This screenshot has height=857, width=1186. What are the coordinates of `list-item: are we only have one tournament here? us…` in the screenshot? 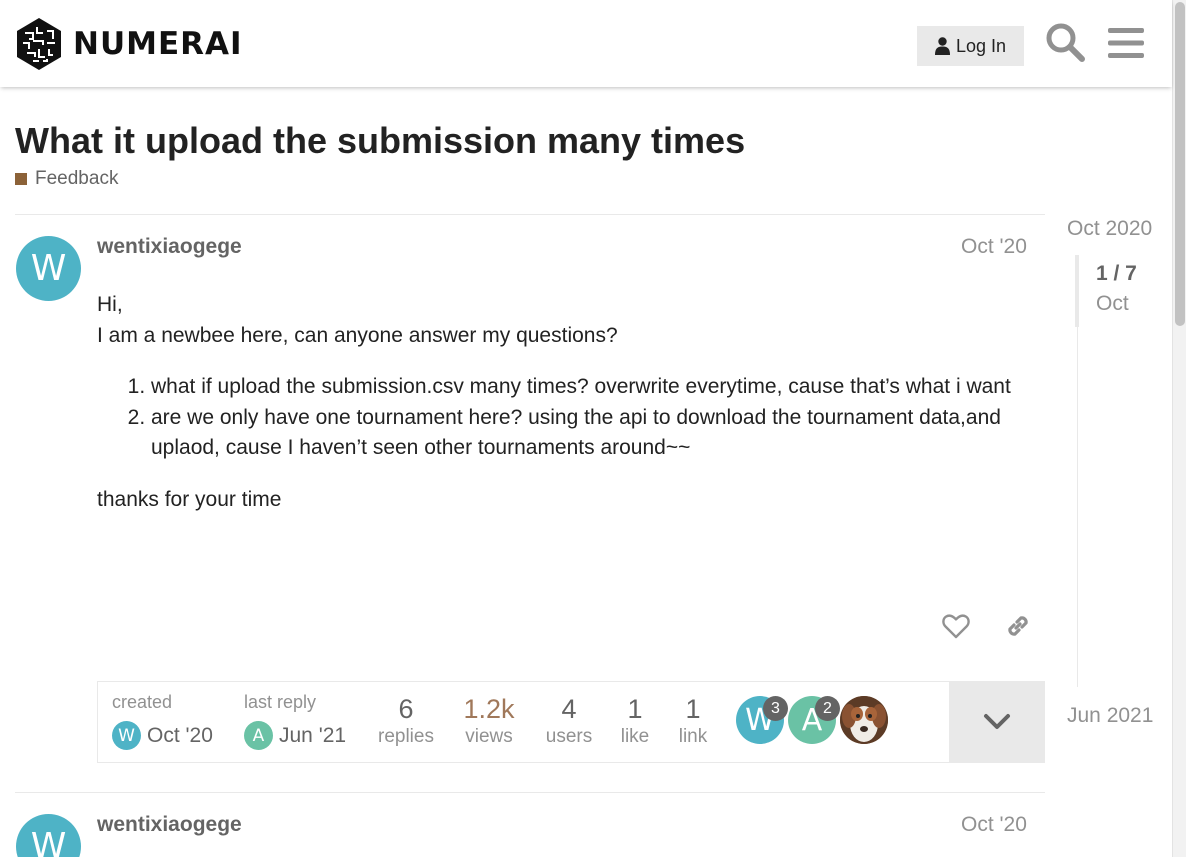 It's located at (584, 433).